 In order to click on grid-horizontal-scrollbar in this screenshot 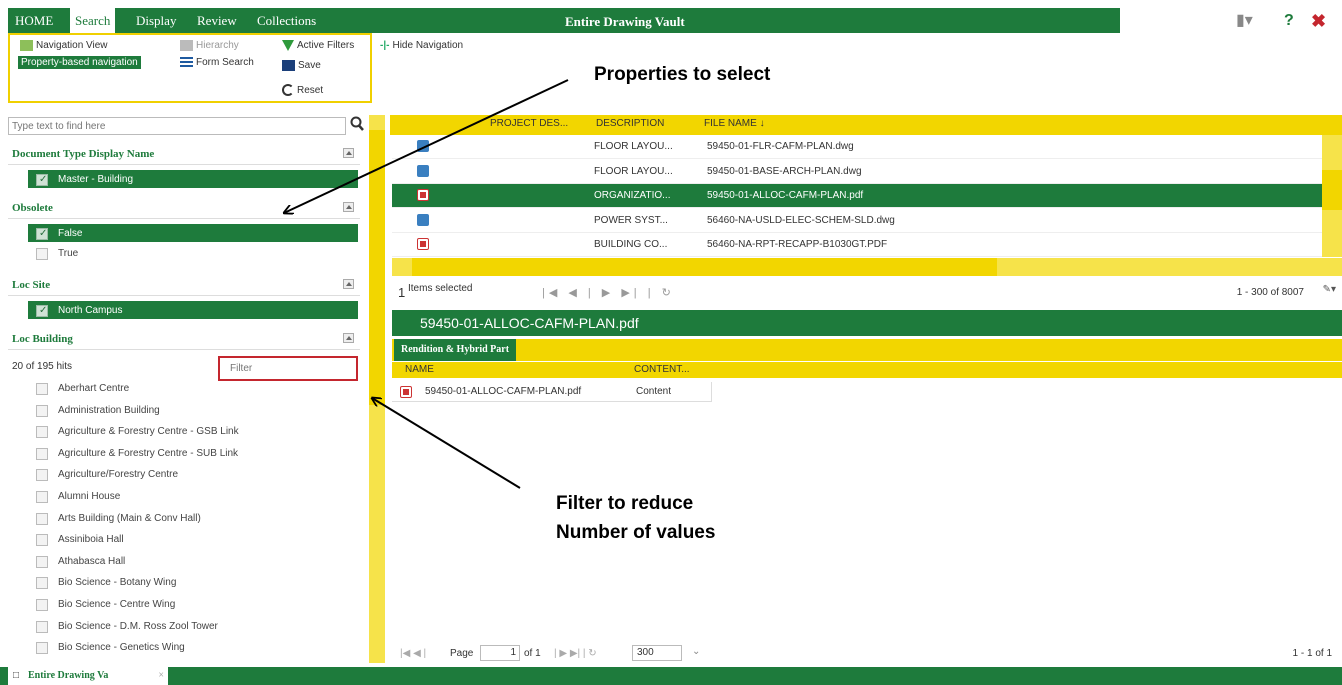, I will do `click(867, 267)`.